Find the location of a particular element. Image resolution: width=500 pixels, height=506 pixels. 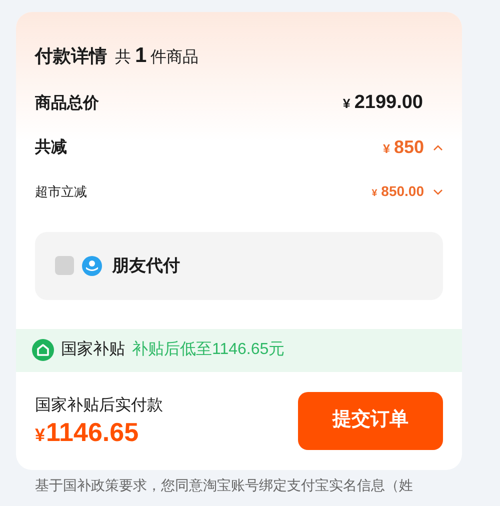

home-icon is located at coordinates (43, 350).